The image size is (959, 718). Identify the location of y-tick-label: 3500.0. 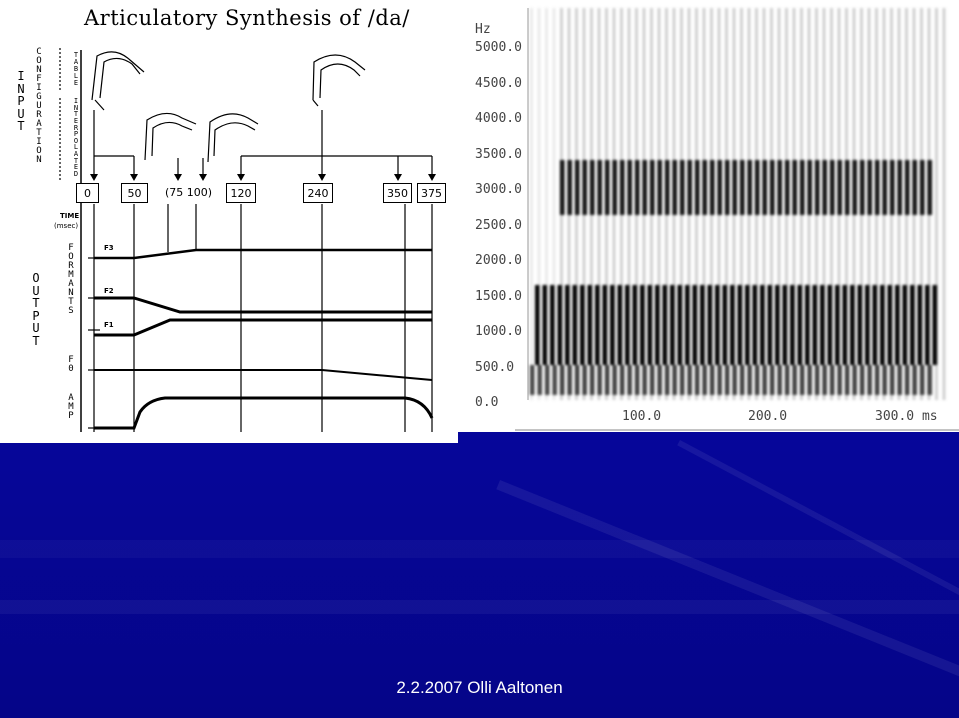
(498, 154).